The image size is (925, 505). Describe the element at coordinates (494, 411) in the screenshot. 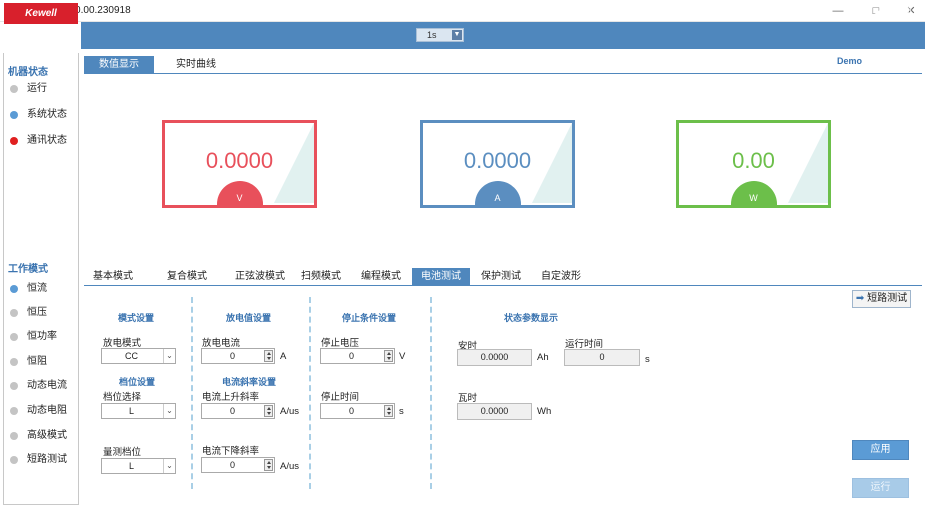

I see `wh-value: 0.0000` at that location.